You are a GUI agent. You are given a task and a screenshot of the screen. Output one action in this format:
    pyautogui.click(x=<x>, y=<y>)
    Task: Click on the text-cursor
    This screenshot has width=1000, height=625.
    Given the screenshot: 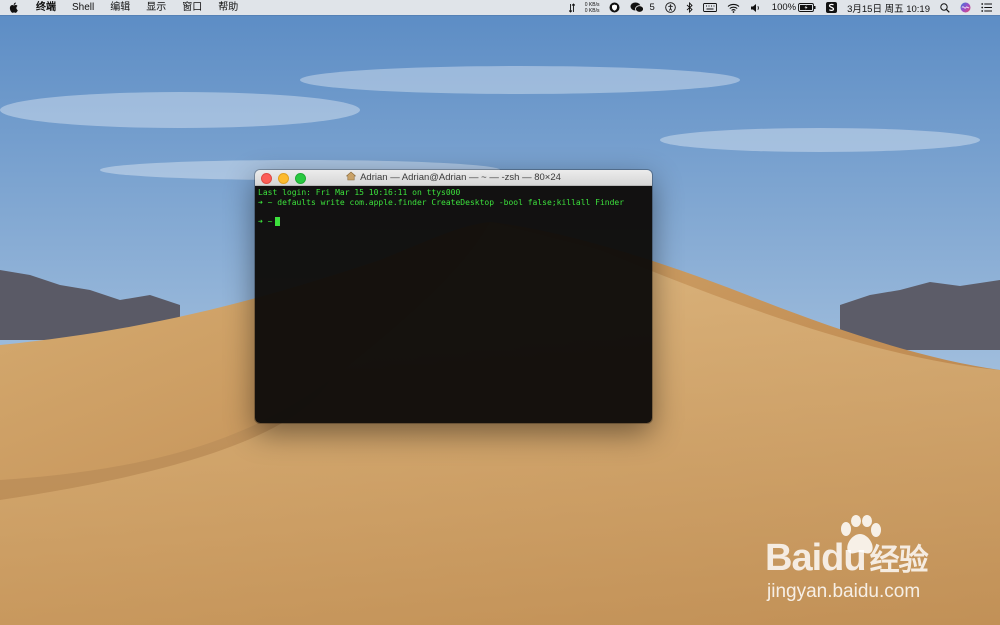 What is the action you would take?
    pyautogui.click(x=278, y=221)
    